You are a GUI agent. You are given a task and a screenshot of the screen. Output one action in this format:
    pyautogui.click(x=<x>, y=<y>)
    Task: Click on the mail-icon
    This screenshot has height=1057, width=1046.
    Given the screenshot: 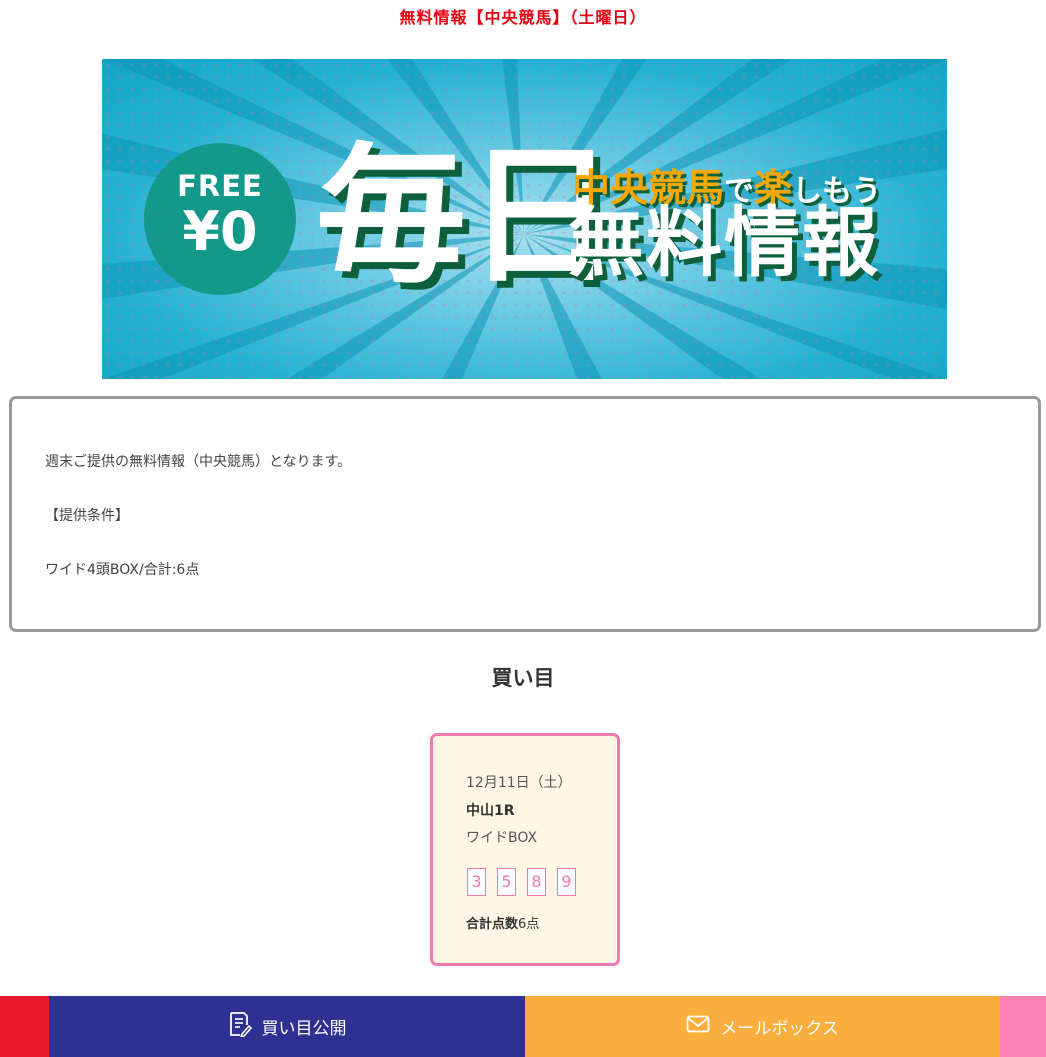 What is the action you would take?
    pyautogui.click(x=698, y=1026)
    